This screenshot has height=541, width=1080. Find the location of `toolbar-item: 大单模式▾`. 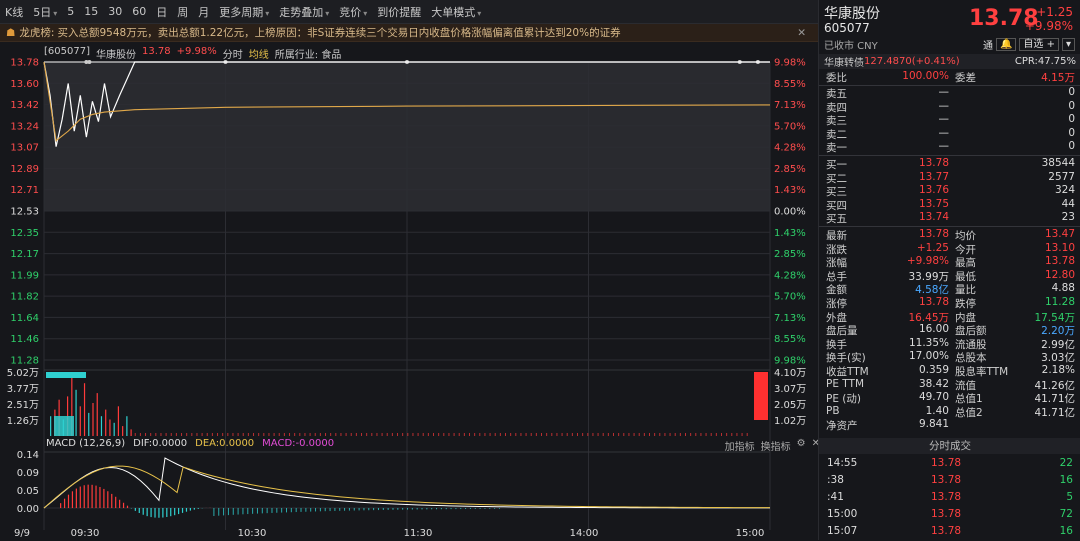

toolbar-item: 大单模式▾ is located at coordinates (456, 12).